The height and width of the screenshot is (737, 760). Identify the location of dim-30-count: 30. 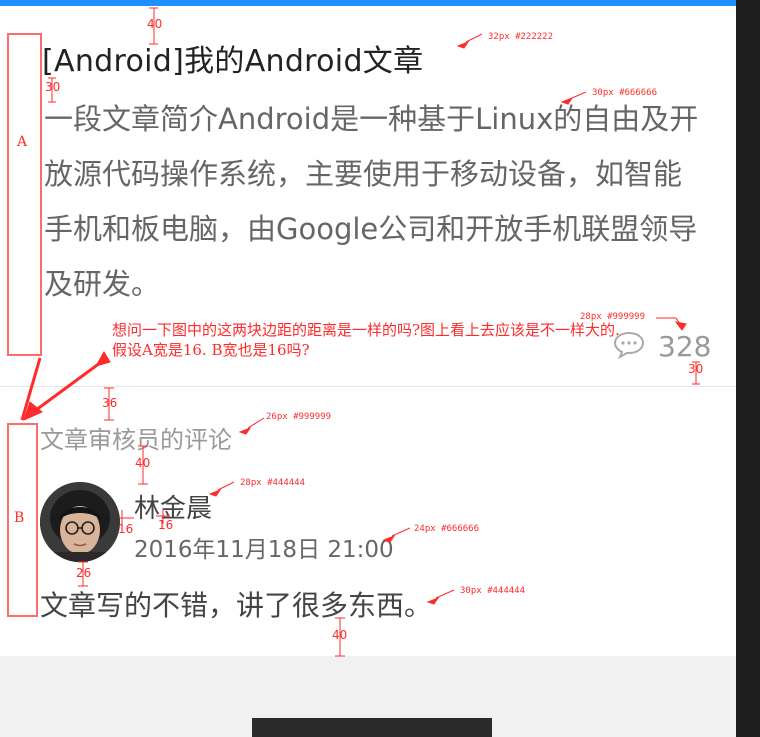
(696, 369).